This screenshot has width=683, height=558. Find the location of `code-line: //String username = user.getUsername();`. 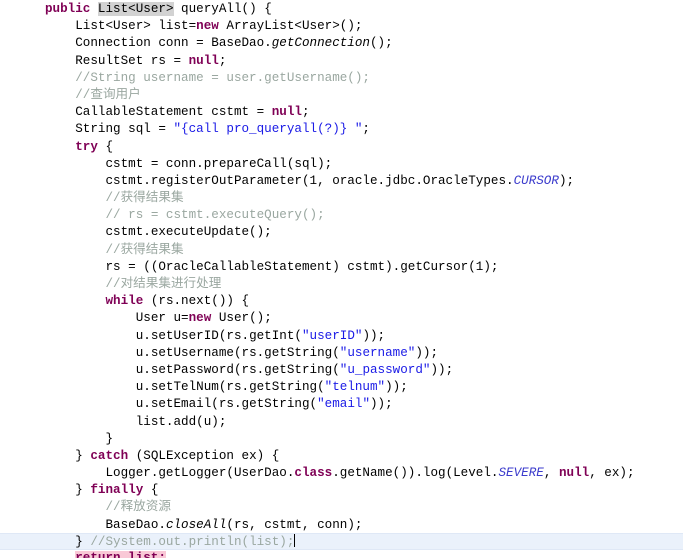

code-line: //String username = user.getUsername(); is located at coordinates (341, 78).